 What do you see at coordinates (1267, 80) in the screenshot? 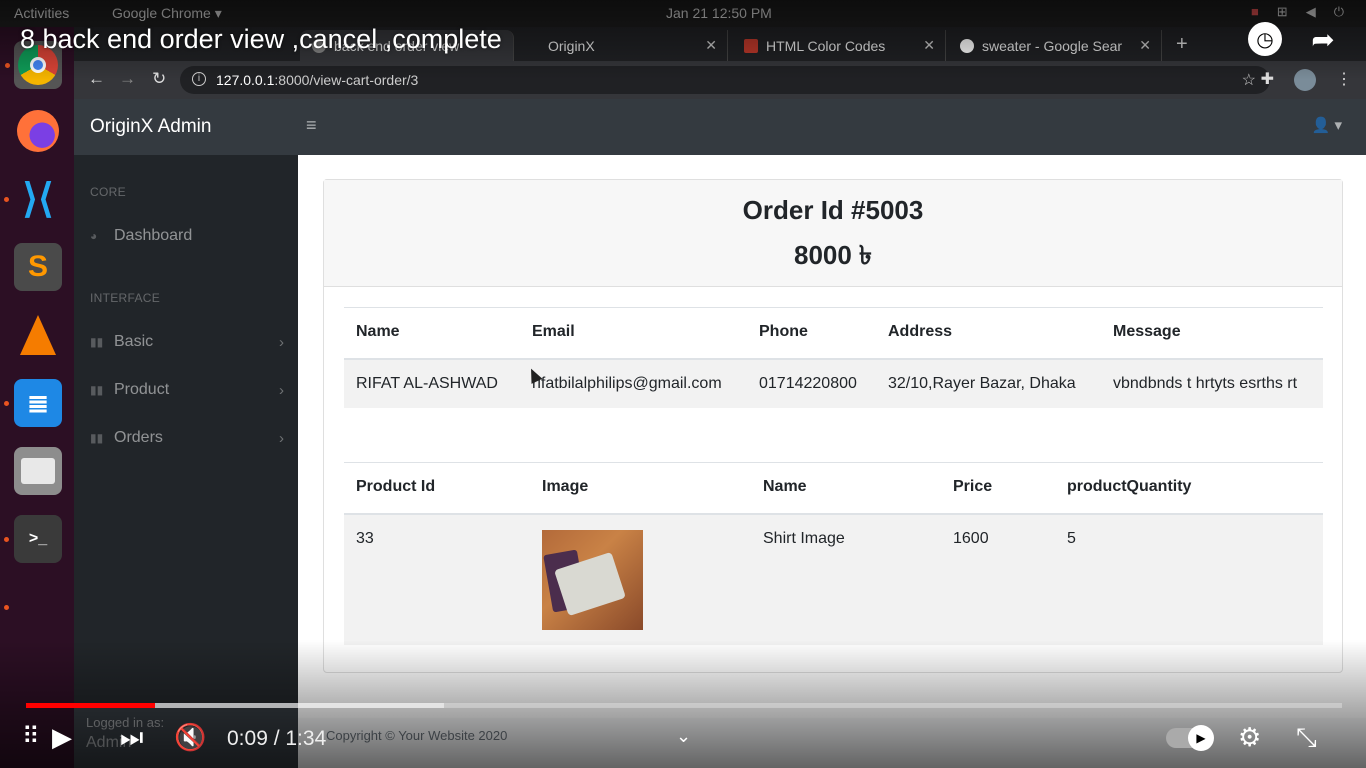
I see `extensions-icon: ✚` at bounding box center [1267, 80].